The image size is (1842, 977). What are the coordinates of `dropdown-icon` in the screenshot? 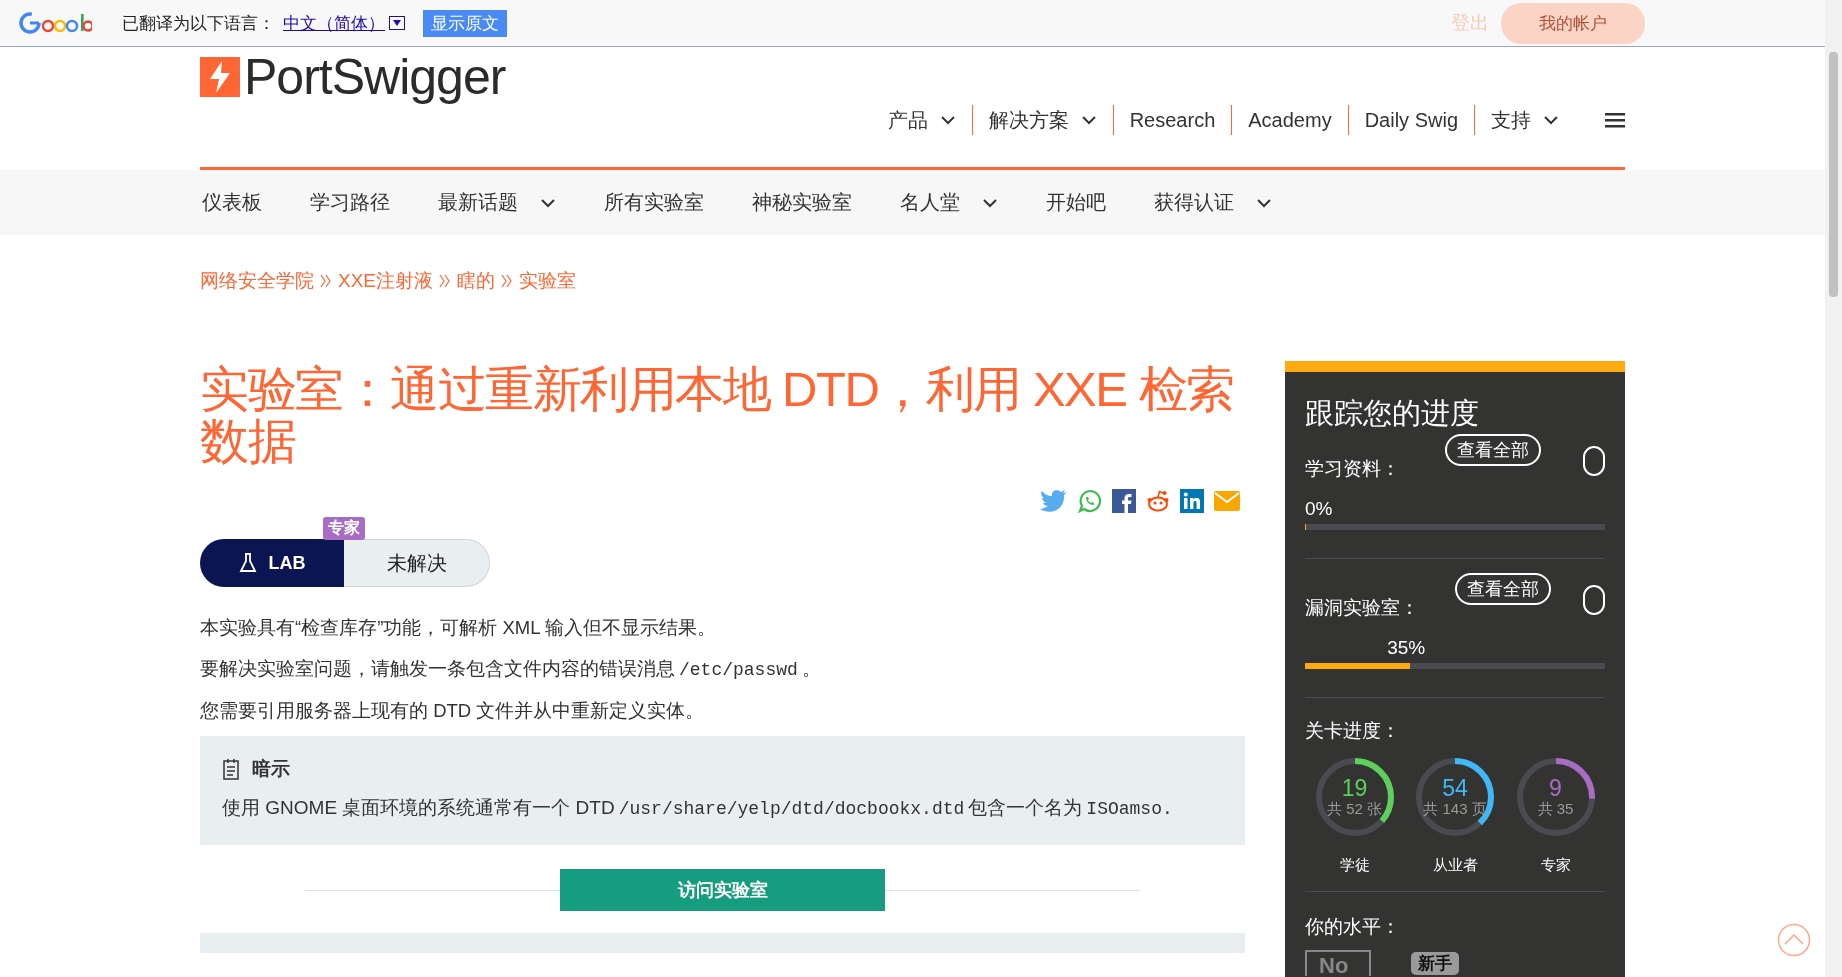 It's located at (397, 23).